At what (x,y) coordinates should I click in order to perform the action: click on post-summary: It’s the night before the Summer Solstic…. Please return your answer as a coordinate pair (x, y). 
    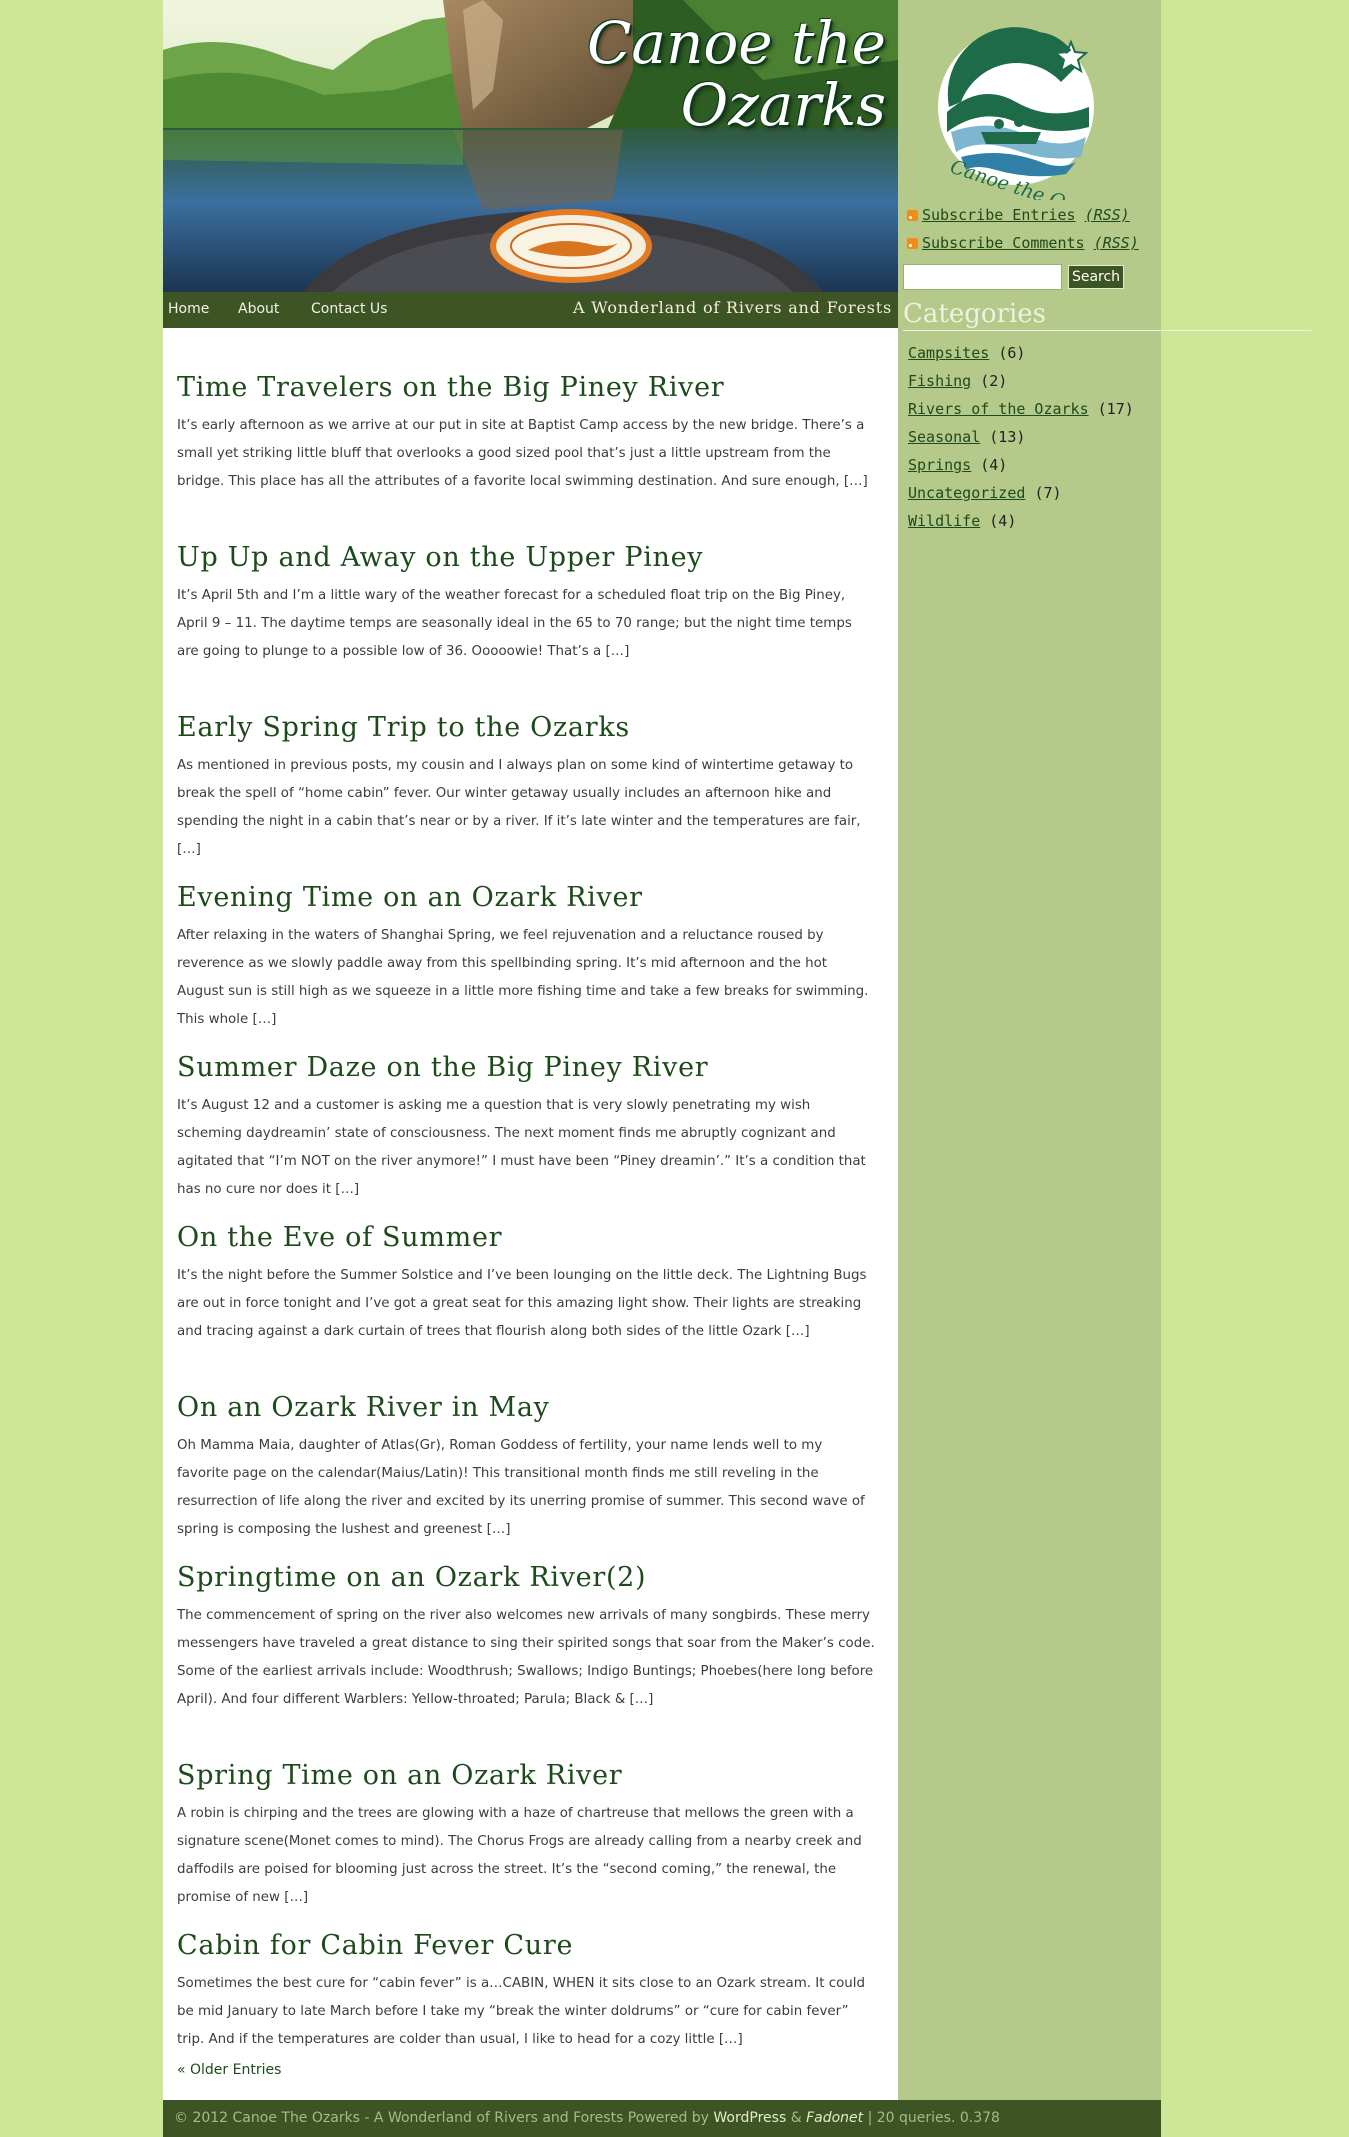
    Looking at the image, I should click on (522, 1303).